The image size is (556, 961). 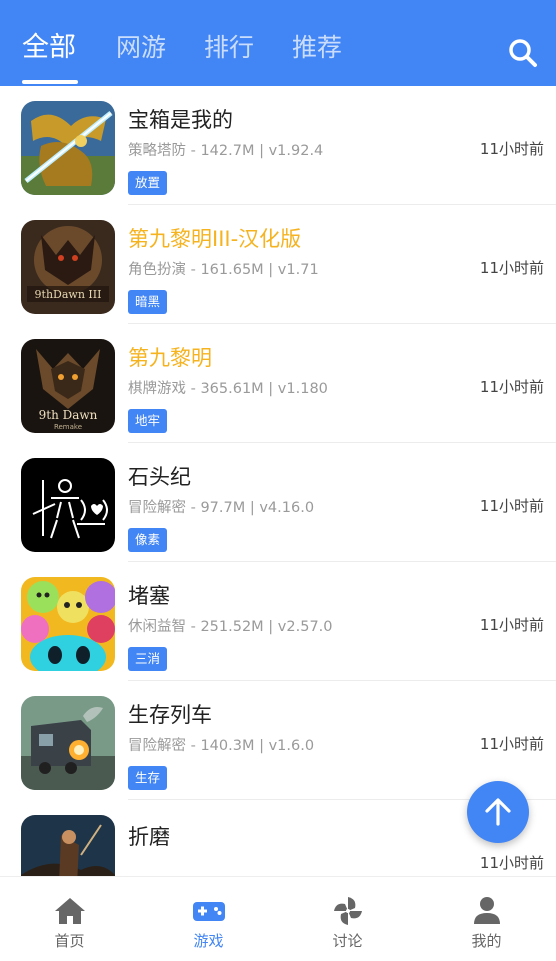 I want to click on nav-discussion: 讨论, so click(x=347, y=919).